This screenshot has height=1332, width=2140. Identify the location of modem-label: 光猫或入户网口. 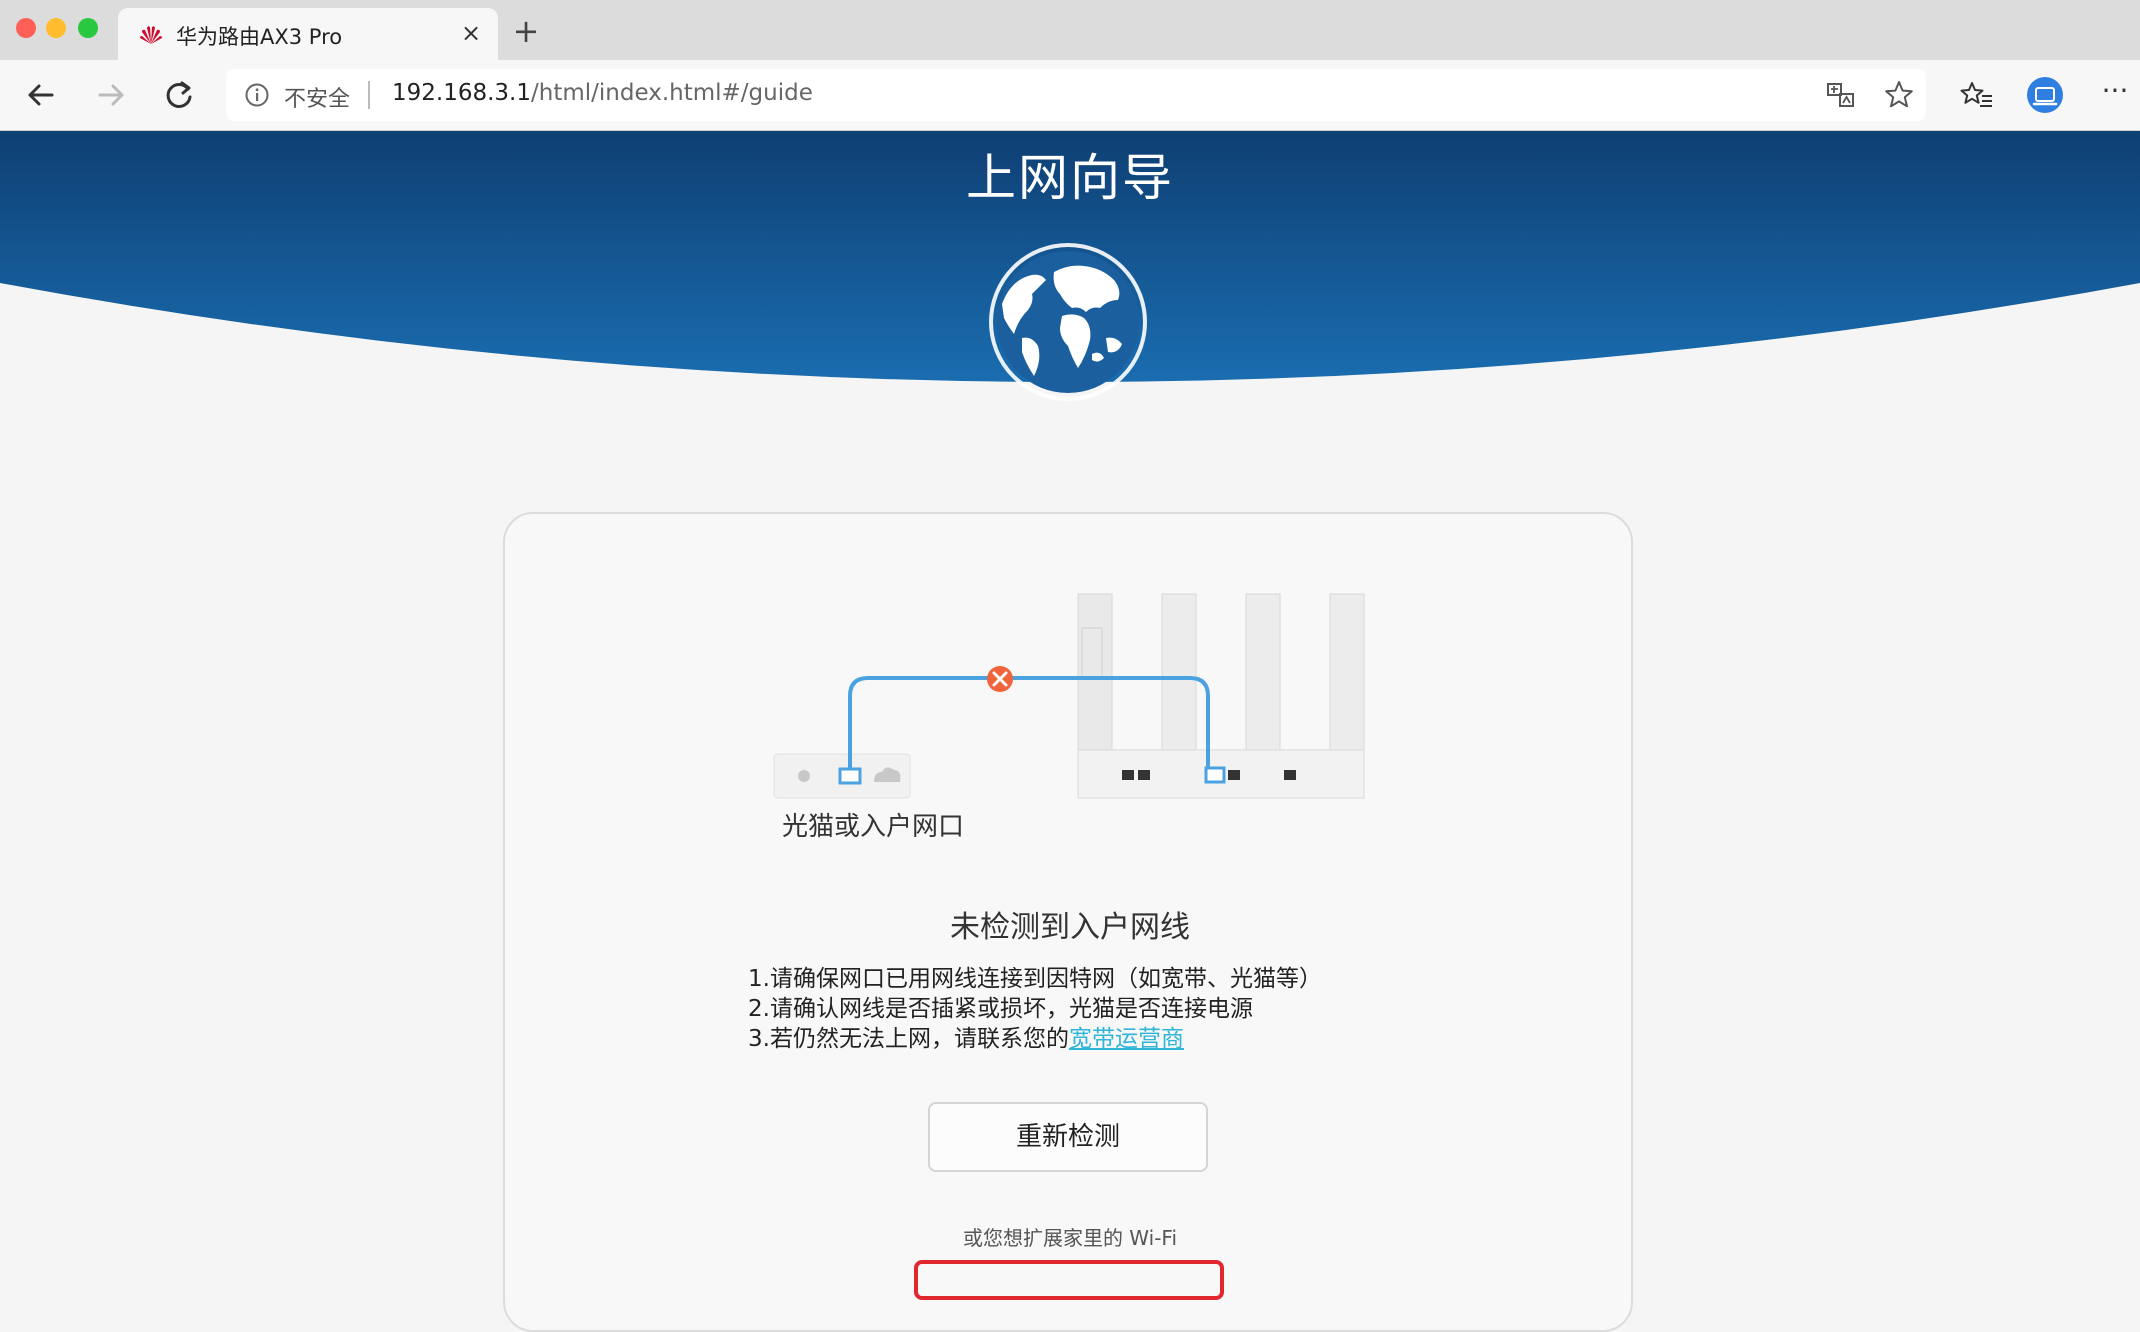
(873, 827).